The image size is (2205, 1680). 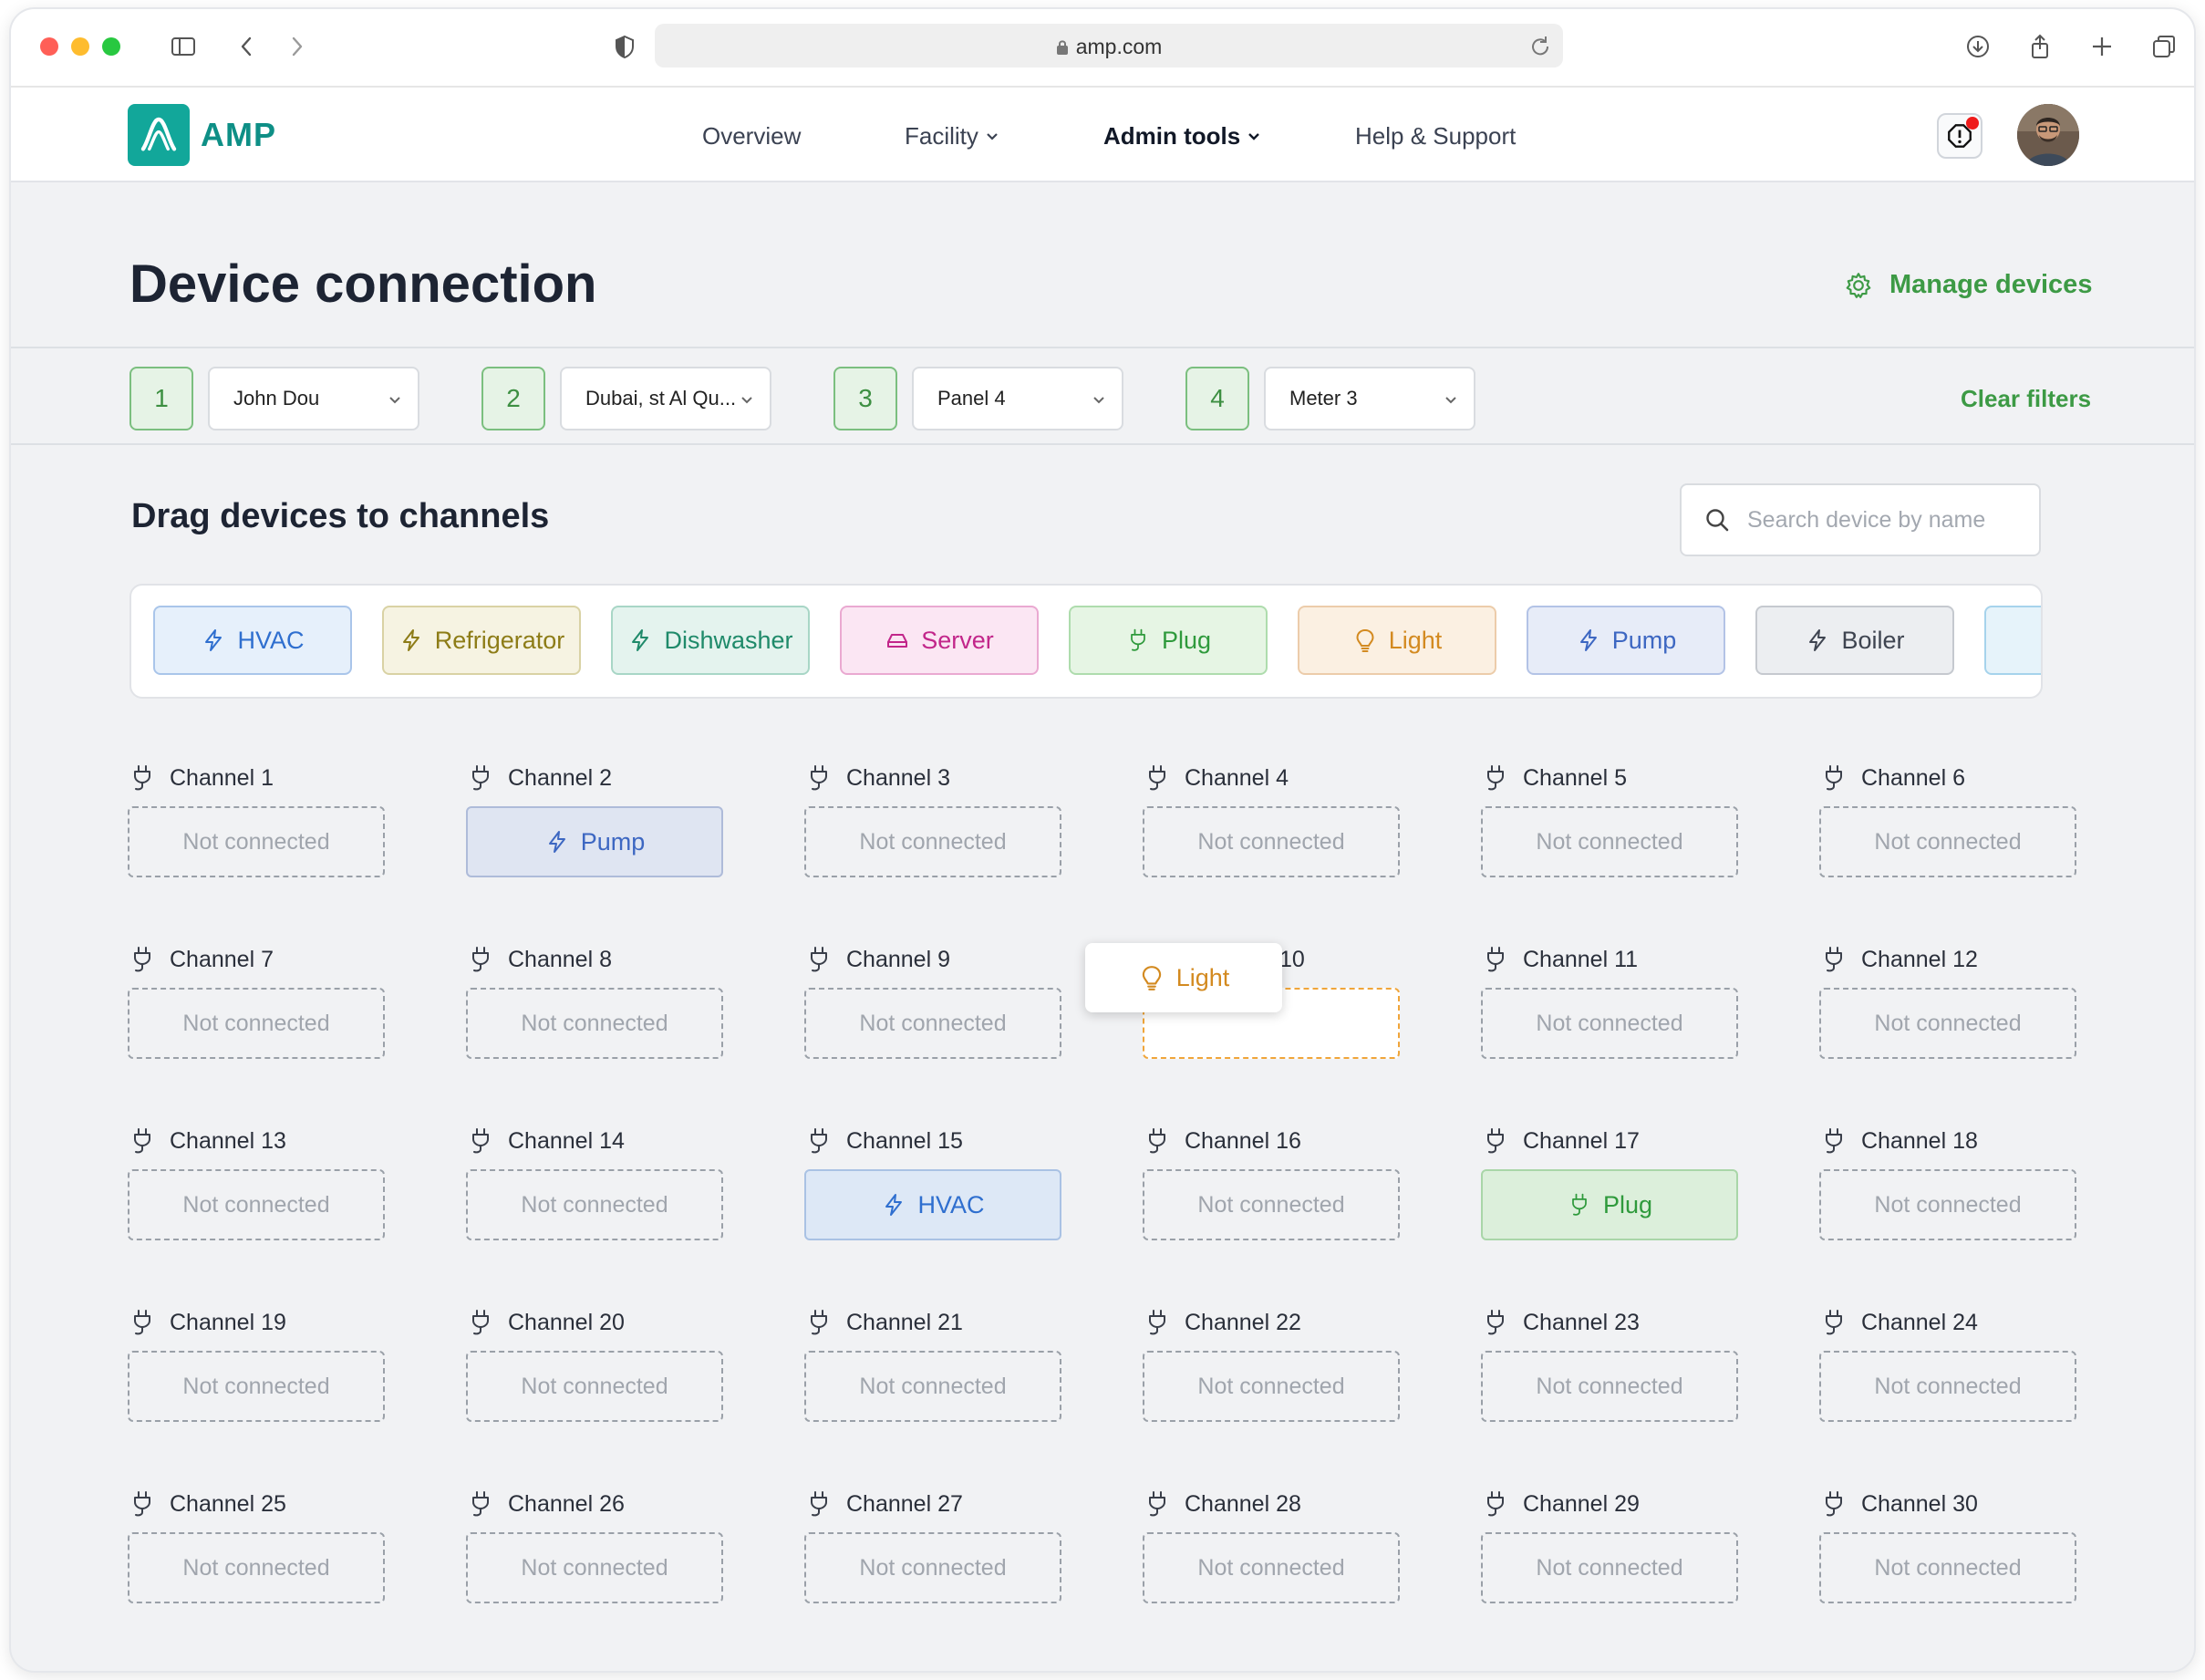 I want to click on manage-devices-link: Manage devices, so click(x=1968, y=285).